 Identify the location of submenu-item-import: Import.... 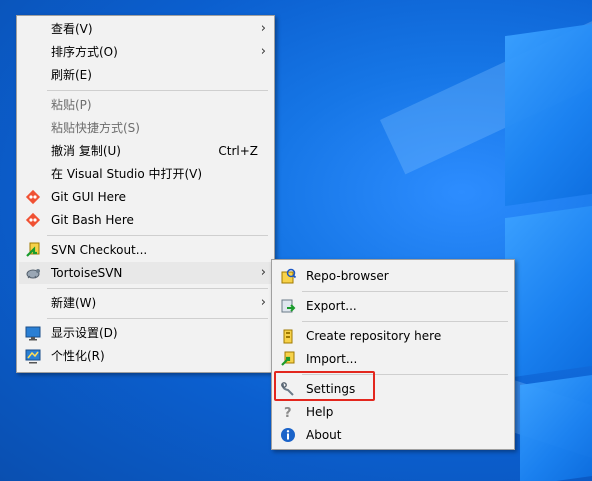
(393, 359).